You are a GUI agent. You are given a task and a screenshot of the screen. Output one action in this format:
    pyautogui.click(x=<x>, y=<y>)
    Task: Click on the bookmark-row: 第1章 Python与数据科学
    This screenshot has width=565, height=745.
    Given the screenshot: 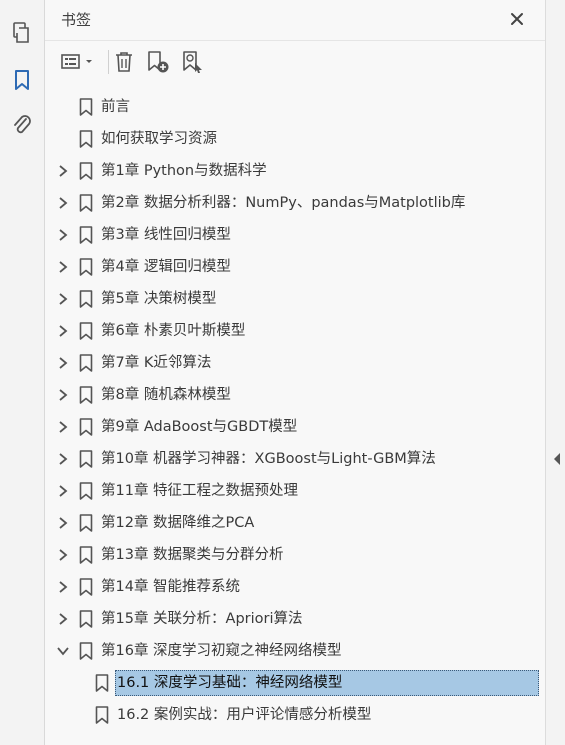 What is the action you would take?
    pyautogui.click(x=295, y=171)
    